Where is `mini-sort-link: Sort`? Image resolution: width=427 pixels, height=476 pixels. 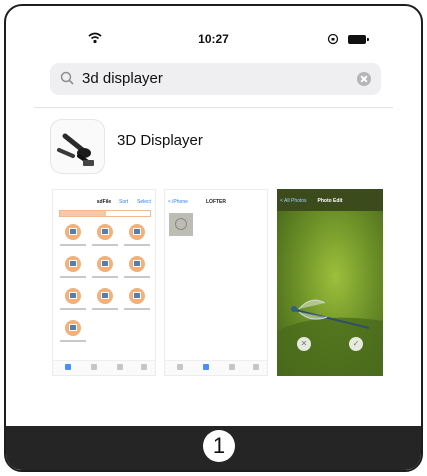
mini-sort-link: Sort is located at coordinates (124, 202).